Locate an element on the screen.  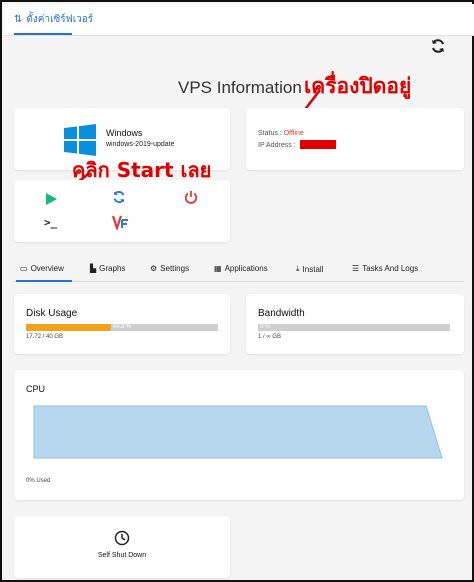
tab-tasks-and-logs-label: Tasks And Logs is located at coordinates (390, 268).